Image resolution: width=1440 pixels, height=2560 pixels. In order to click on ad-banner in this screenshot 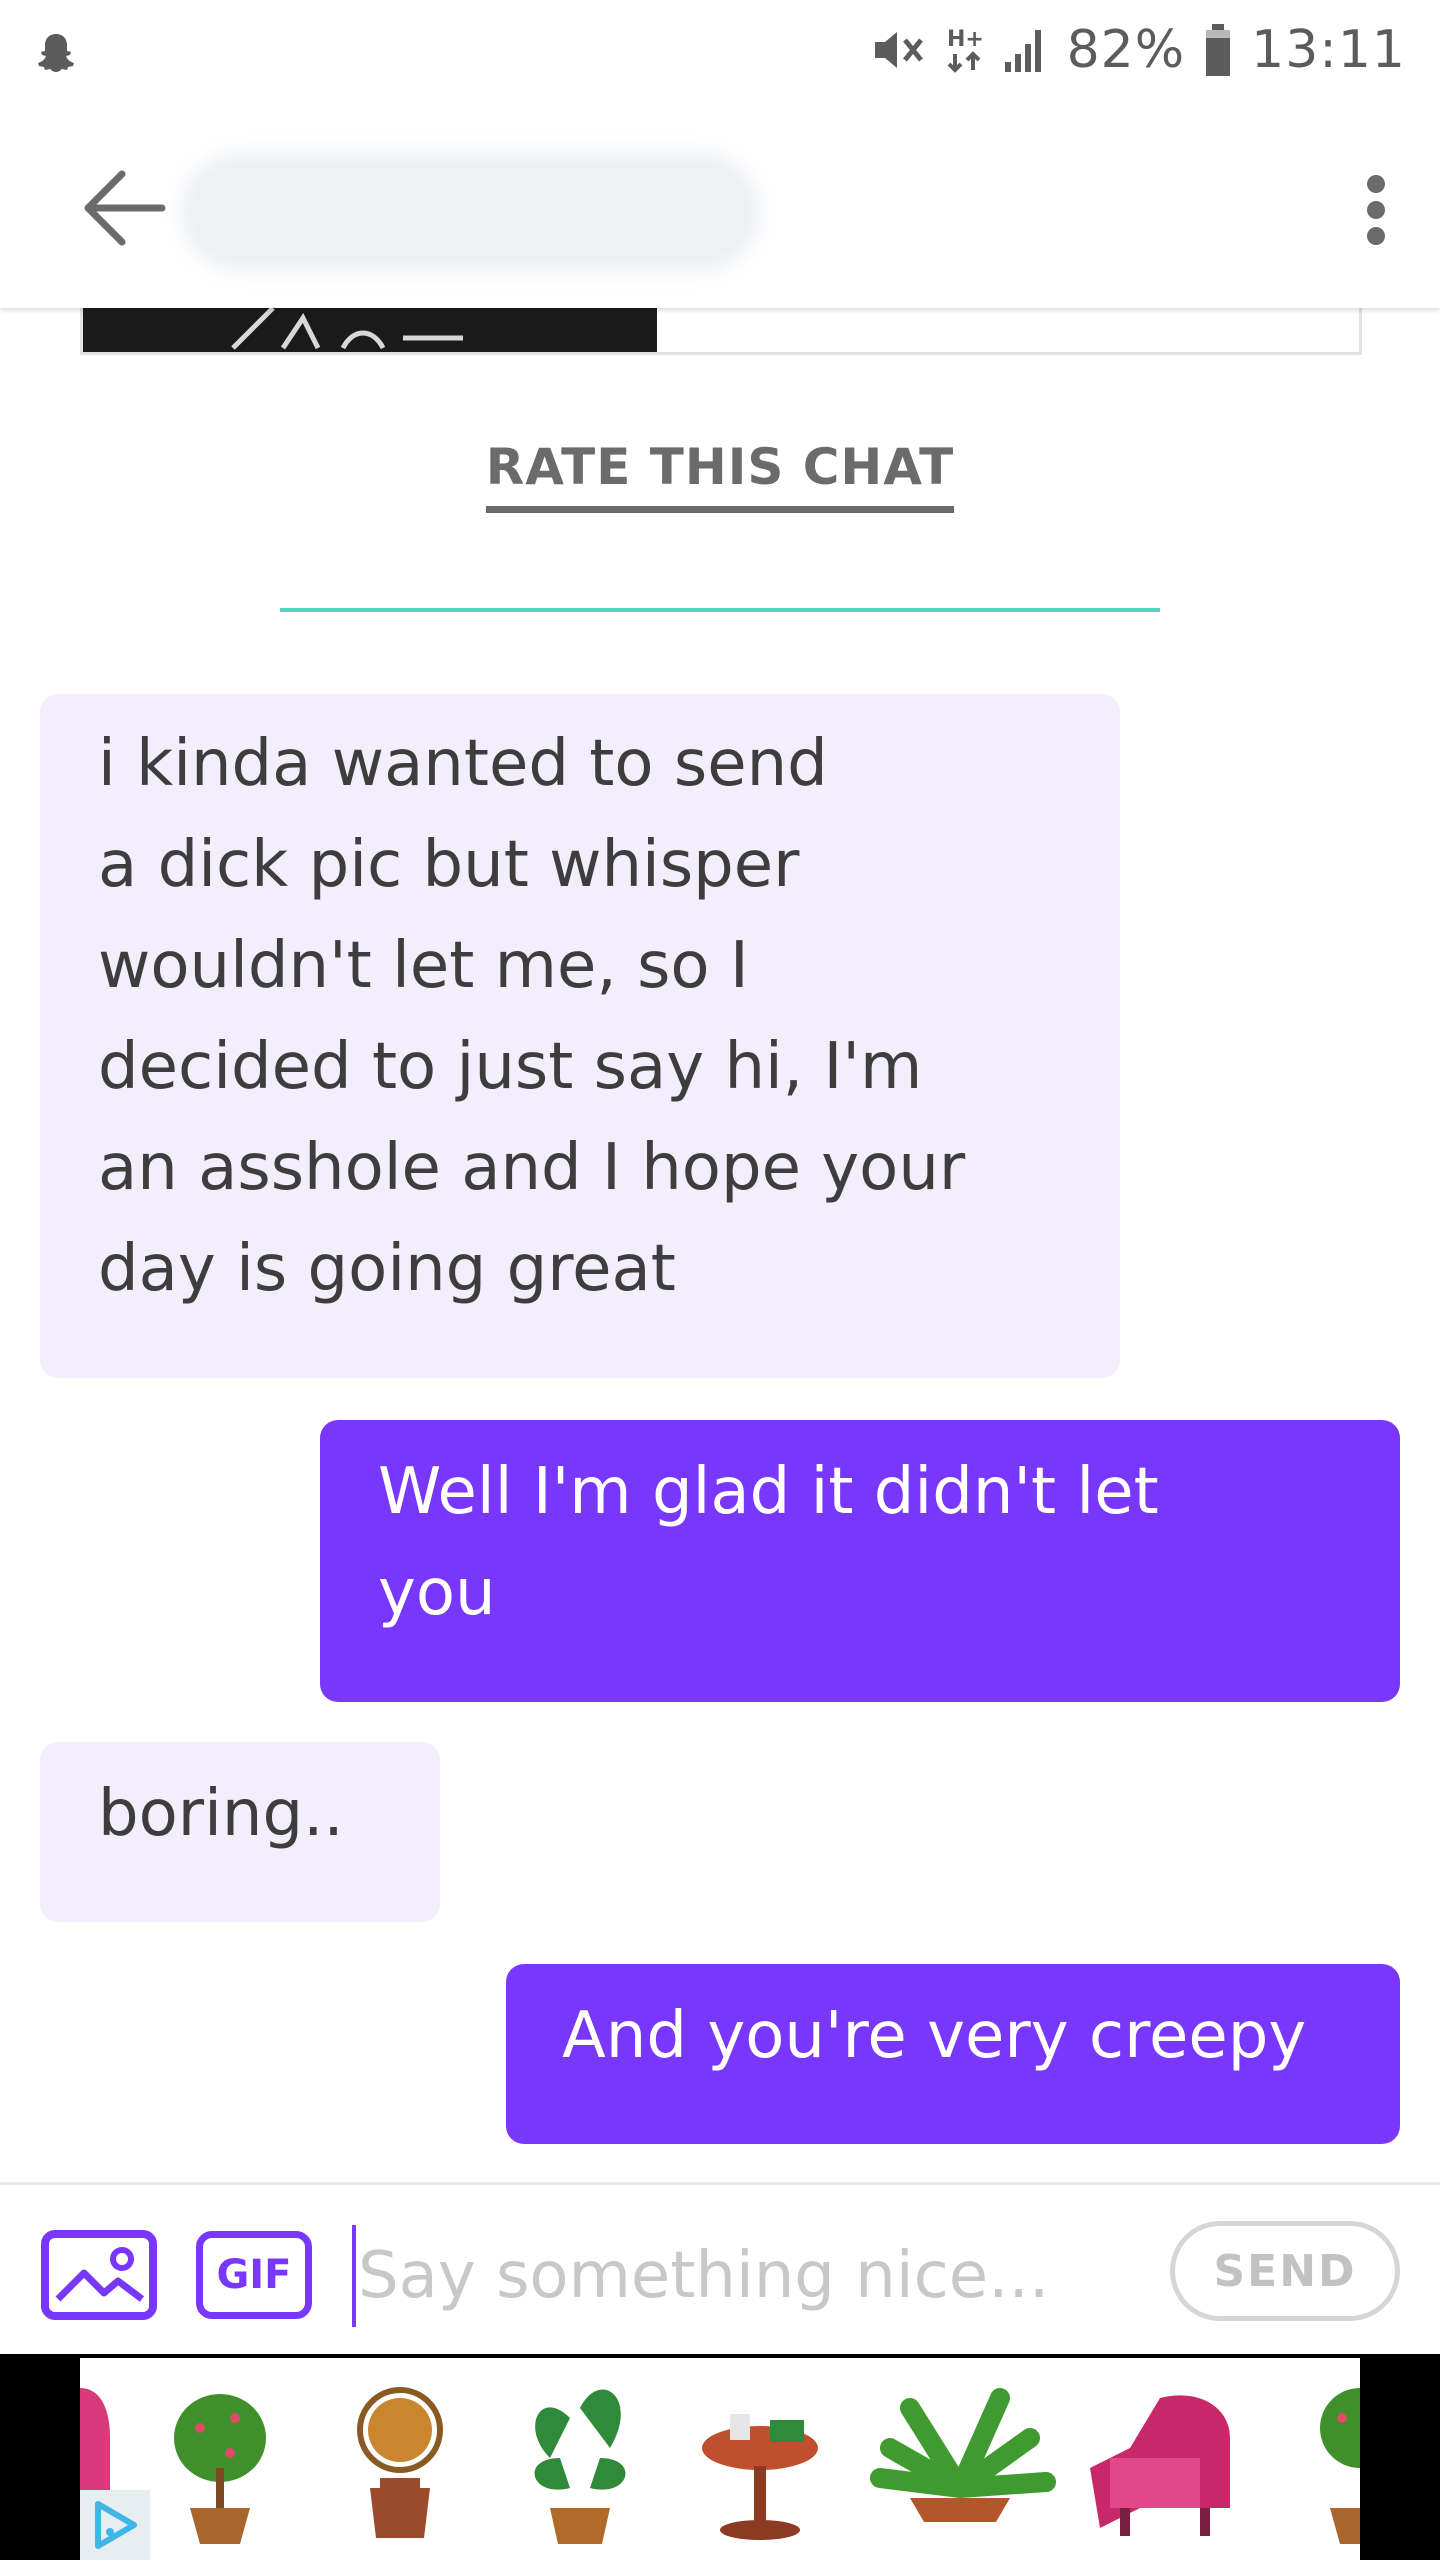, I will do `click(720, 2457)`.